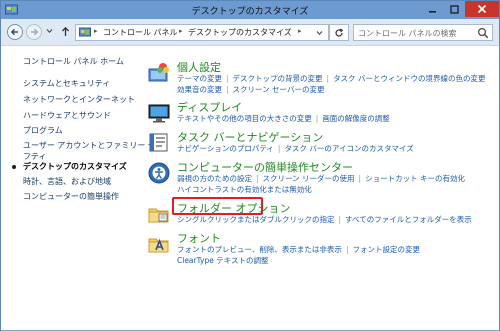  Describe the element at coordinates (75, 166) in the screenshot. I see `sidebar-item-appearance-current: デスクトップのカスタマイズ` at that location.